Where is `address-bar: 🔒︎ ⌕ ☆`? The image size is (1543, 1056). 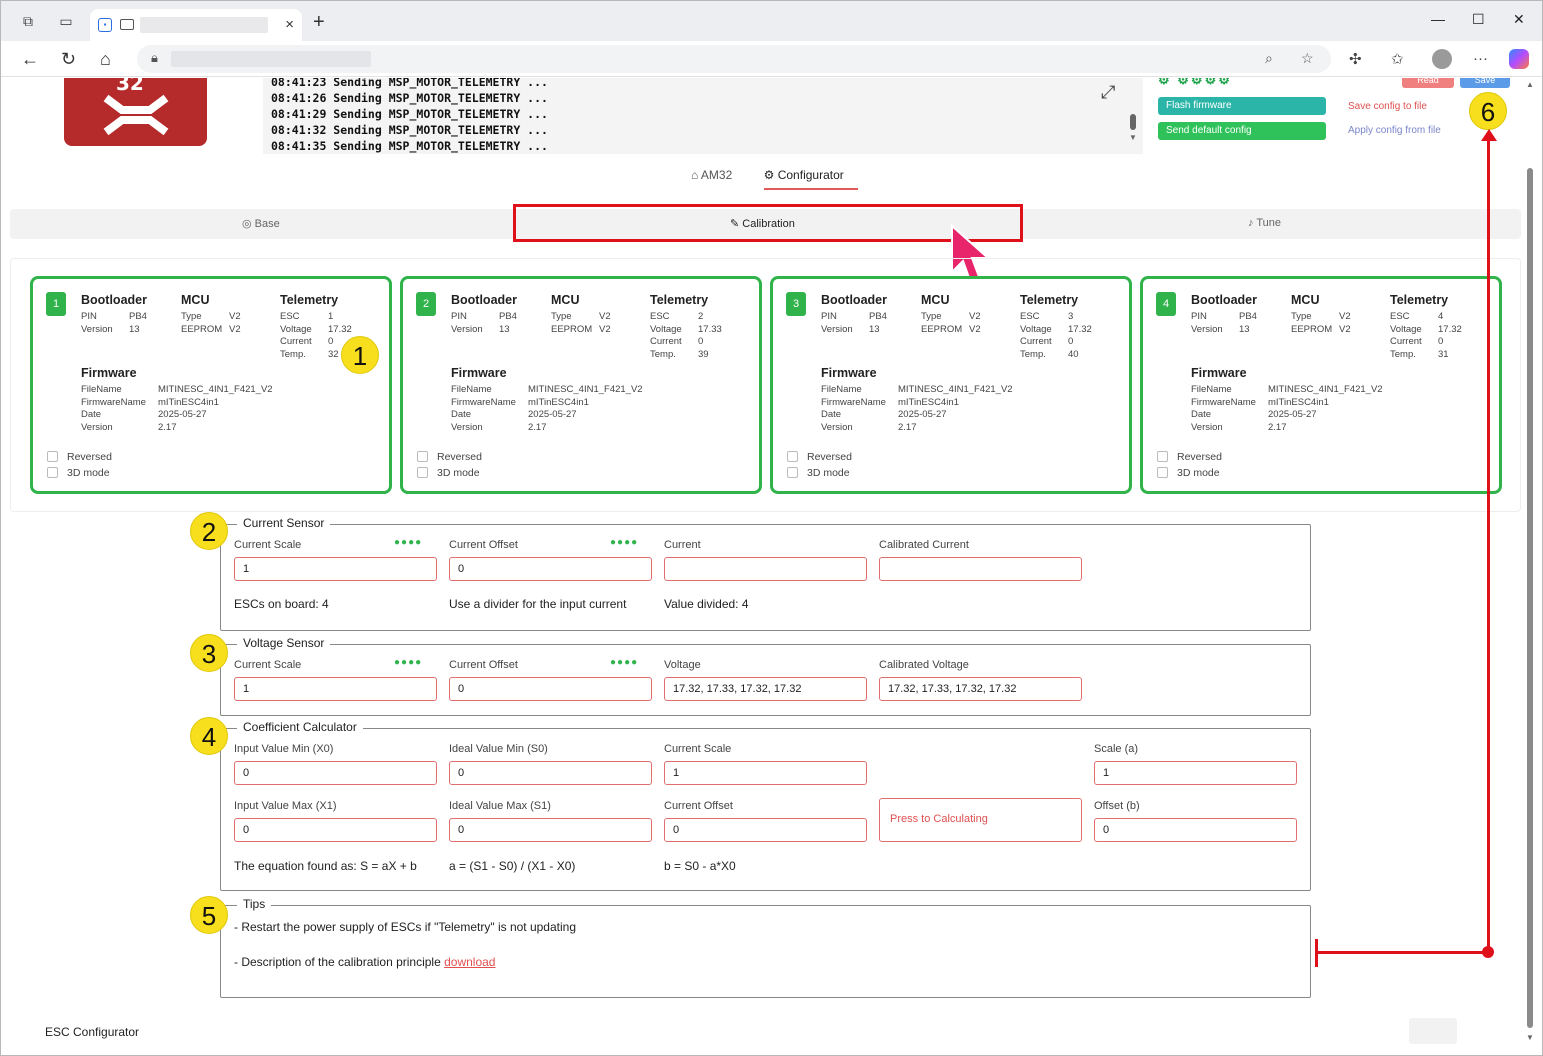
address-bar: 🔒︎ ⌕ ☆ is located at coordinates (734, 59).